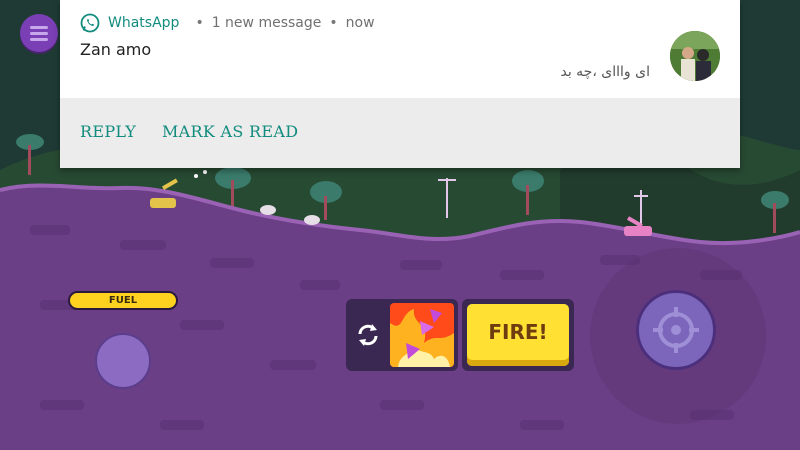 The width and height of the screenshot is (800, 450). I want to click on weapon-selector, so click(402, 335).